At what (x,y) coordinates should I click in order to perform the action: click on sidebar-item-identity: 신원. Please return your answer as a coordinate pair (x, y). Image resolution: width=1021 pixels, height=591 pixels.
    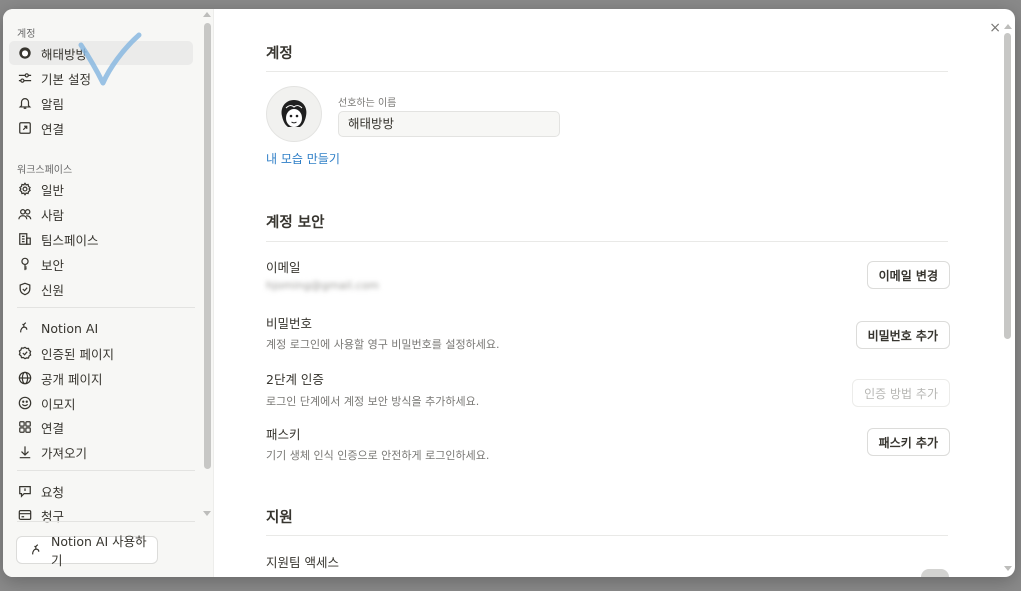
    Looking at the image, I should click on (101, 289).